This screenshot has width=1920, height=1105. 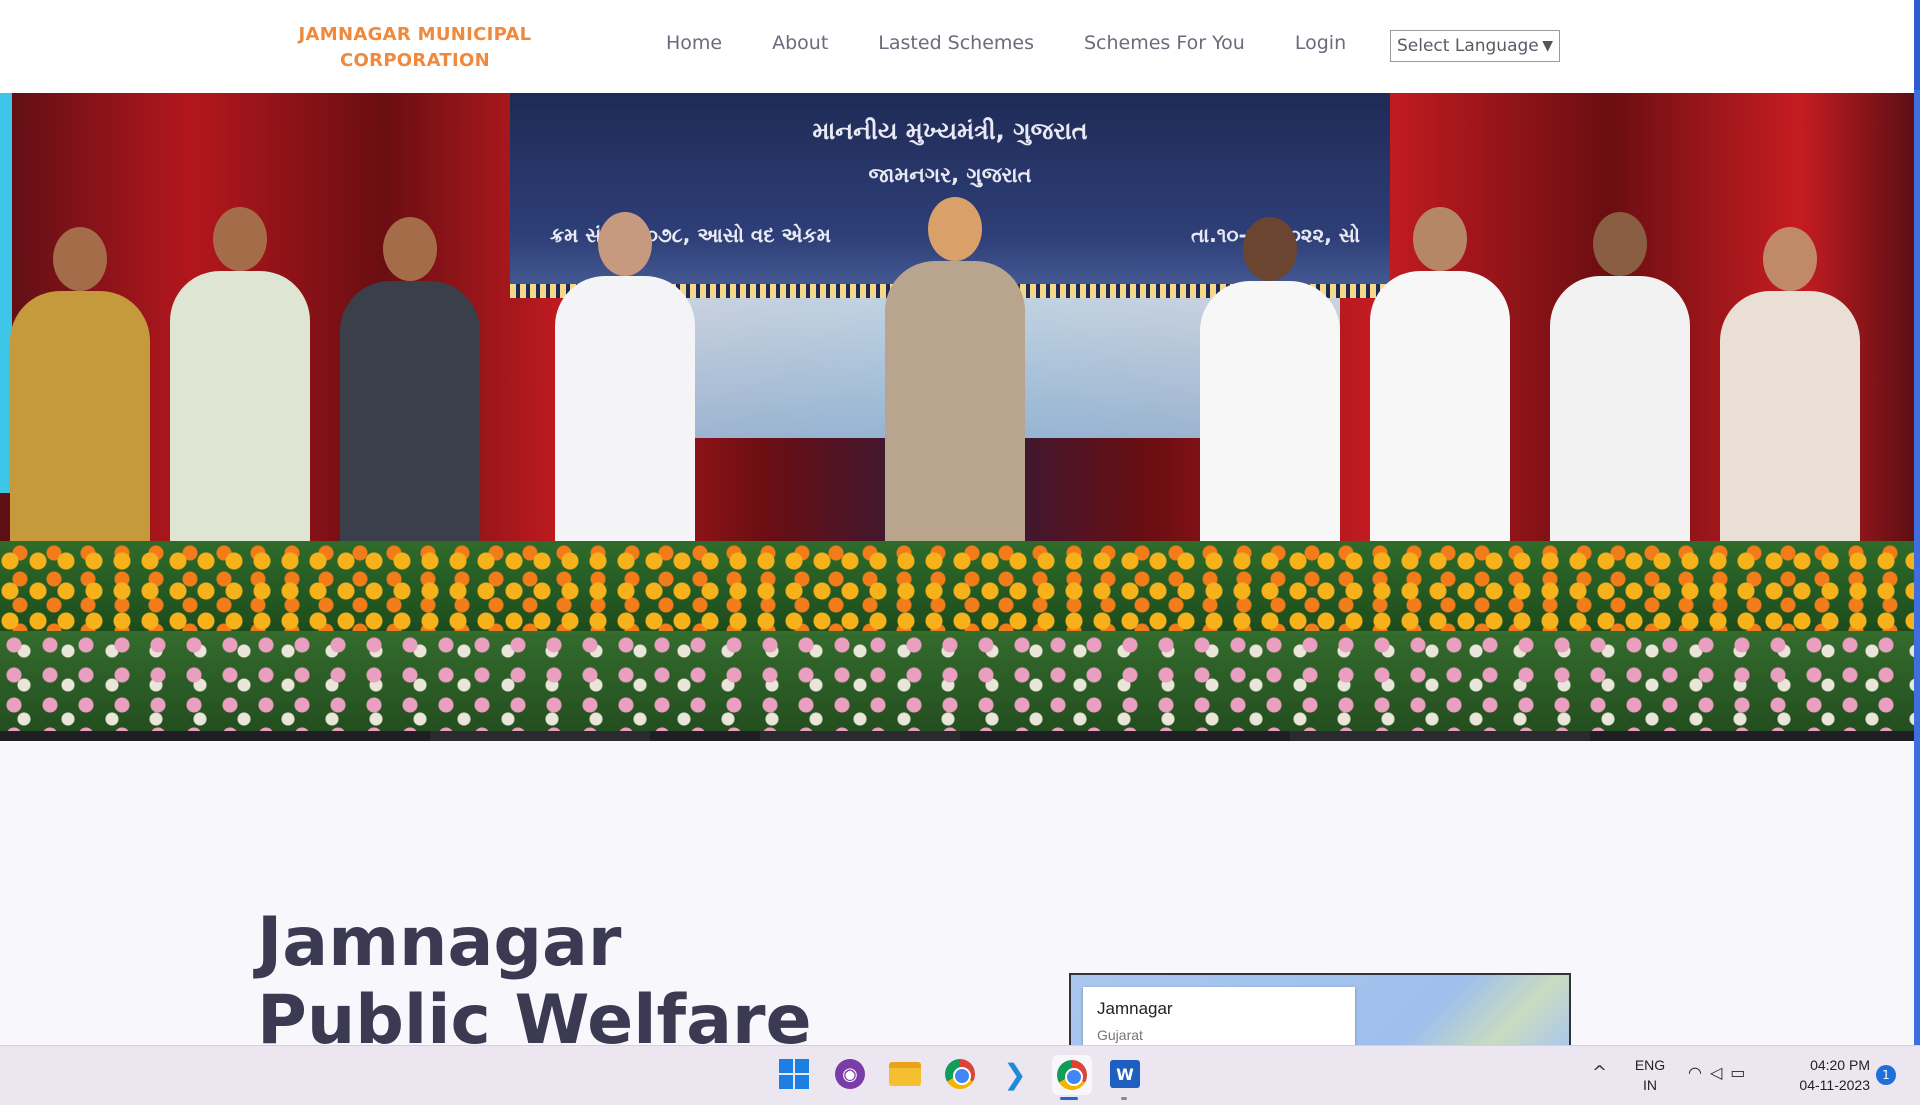 What do you see at coordinates (415, 34) in the screenshot?
I see `brand-line-1: JAMNAGAR MUNICIPAL` at bounding box center [415, 34].